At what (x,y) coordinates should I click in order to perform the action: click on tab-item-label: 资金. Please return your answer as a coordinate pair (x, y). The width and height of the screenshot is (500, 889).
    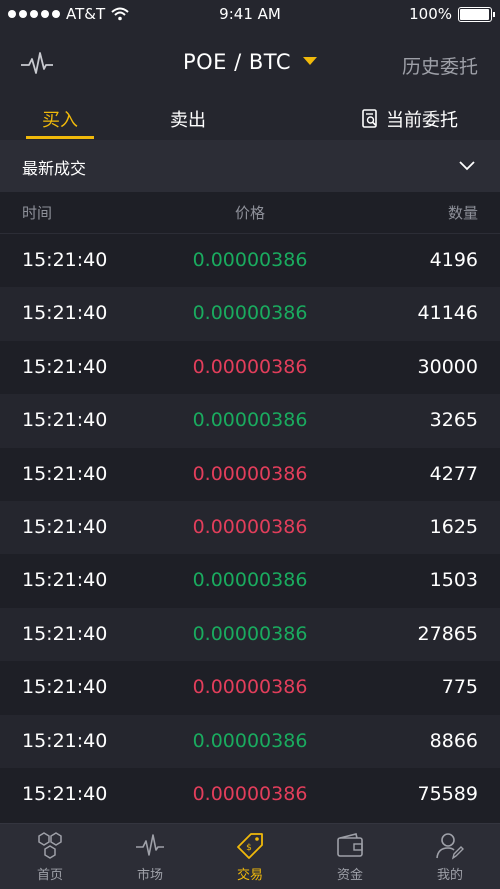
    Looking at the image, I should click on (349, 875).